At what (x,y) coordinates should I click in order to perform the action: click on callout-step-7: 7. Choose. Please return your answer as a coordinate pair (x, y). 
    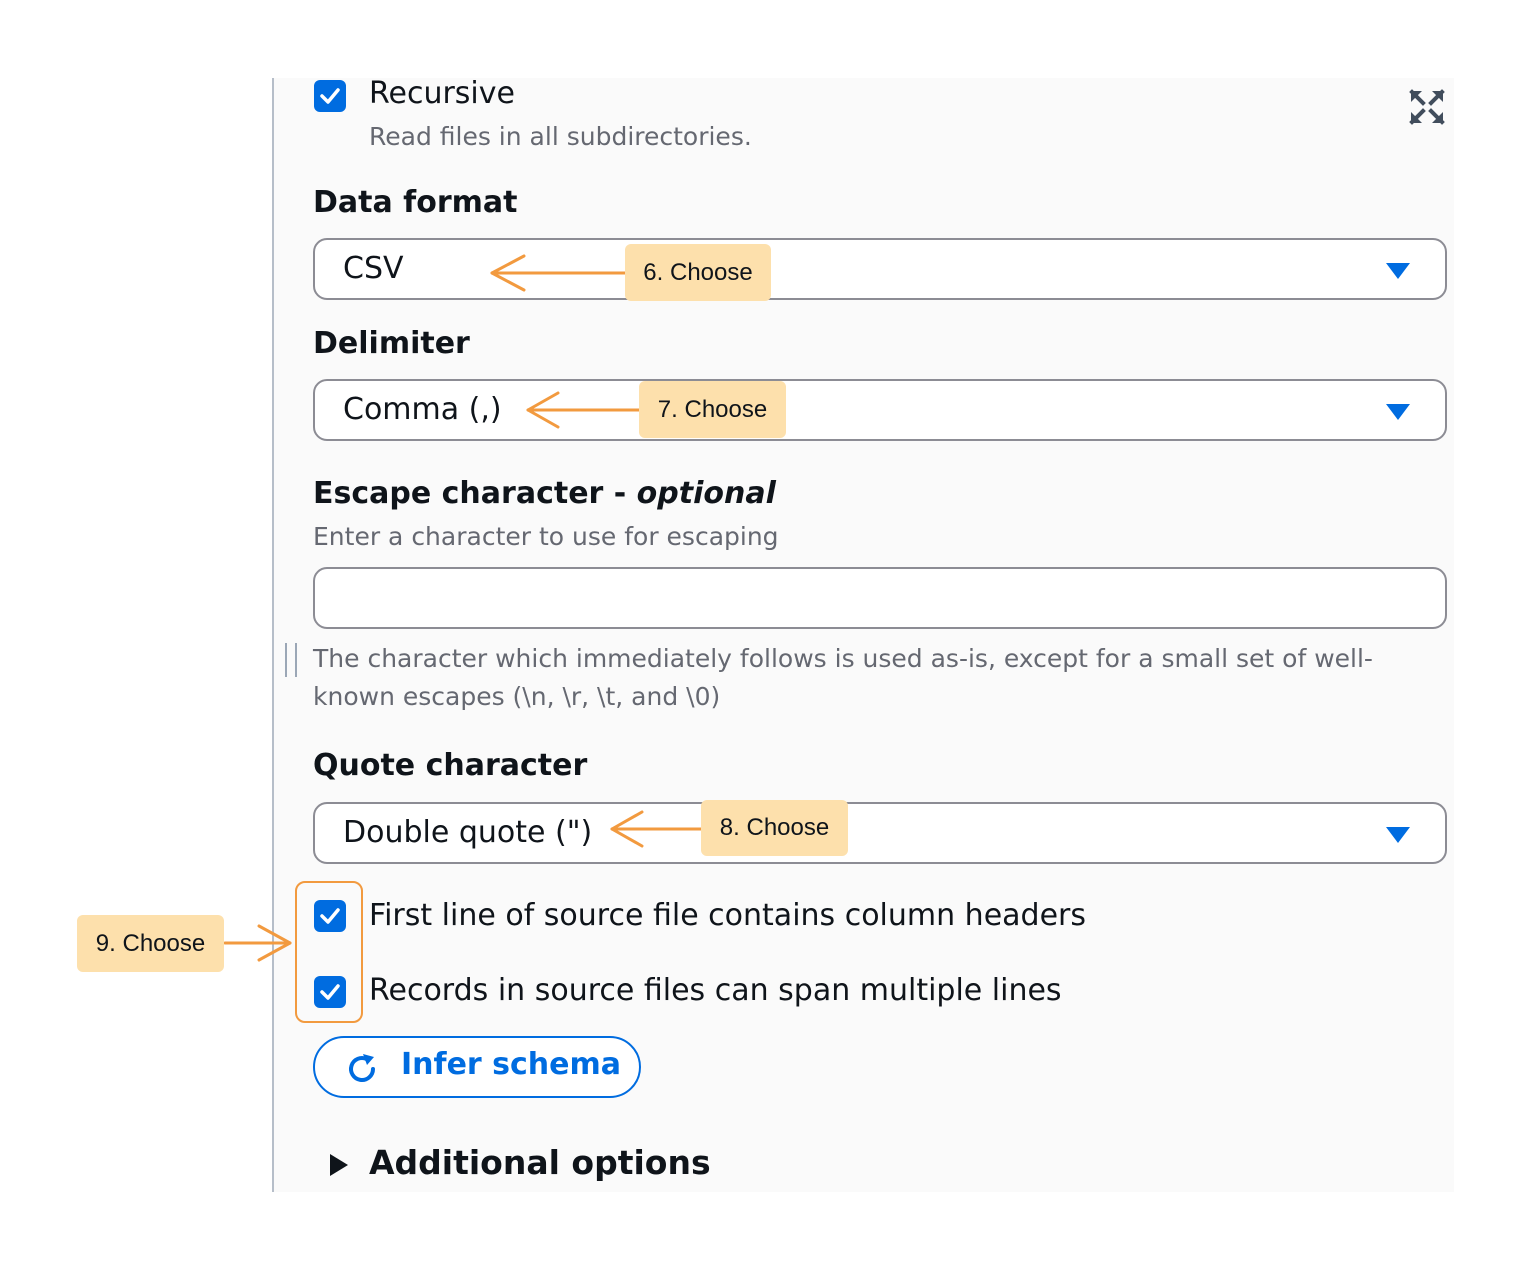
    Looking at the image, I should click on (712, 409).